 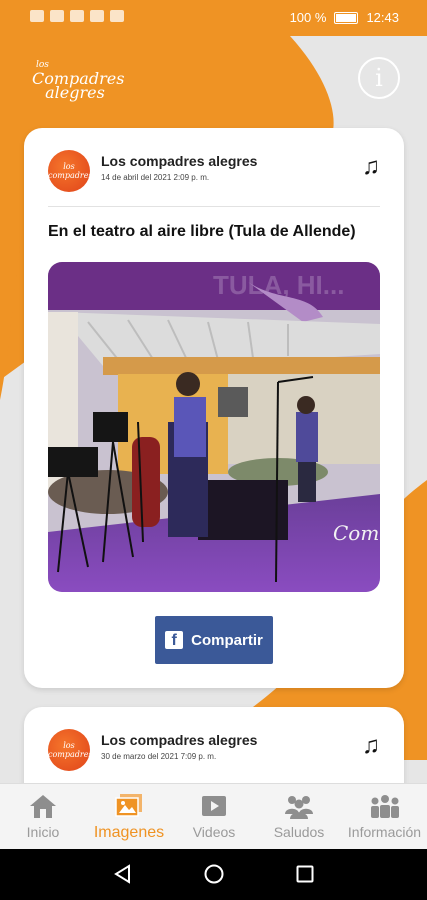 What do you see at coordinates (346, 17) in the screenshot?
I see `battery-icon` at bounding box center [346, 17].